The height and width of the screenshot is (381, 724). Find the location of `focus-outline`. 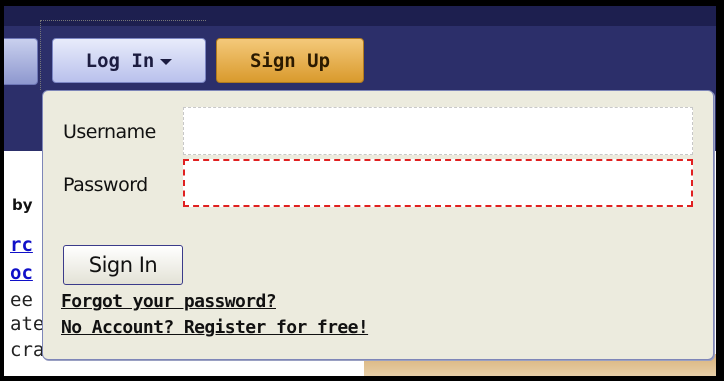

focus-outline is located at coordinates (123, 21).